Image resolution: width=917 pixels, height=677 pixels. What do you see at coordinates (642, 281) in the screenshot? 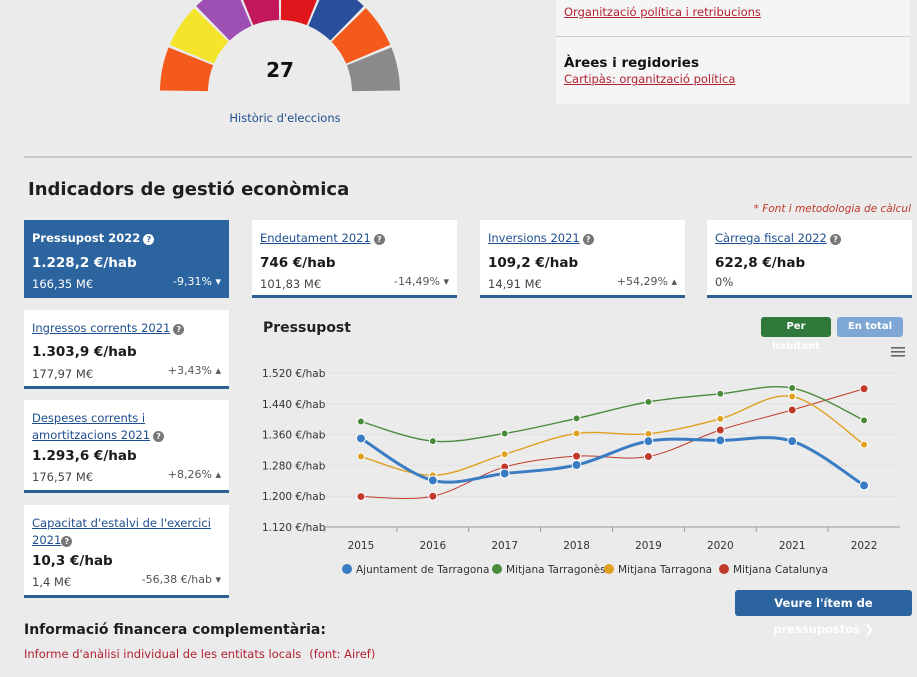
I see `card-investments-change: +54,29%` at bounding box center [642, 281].